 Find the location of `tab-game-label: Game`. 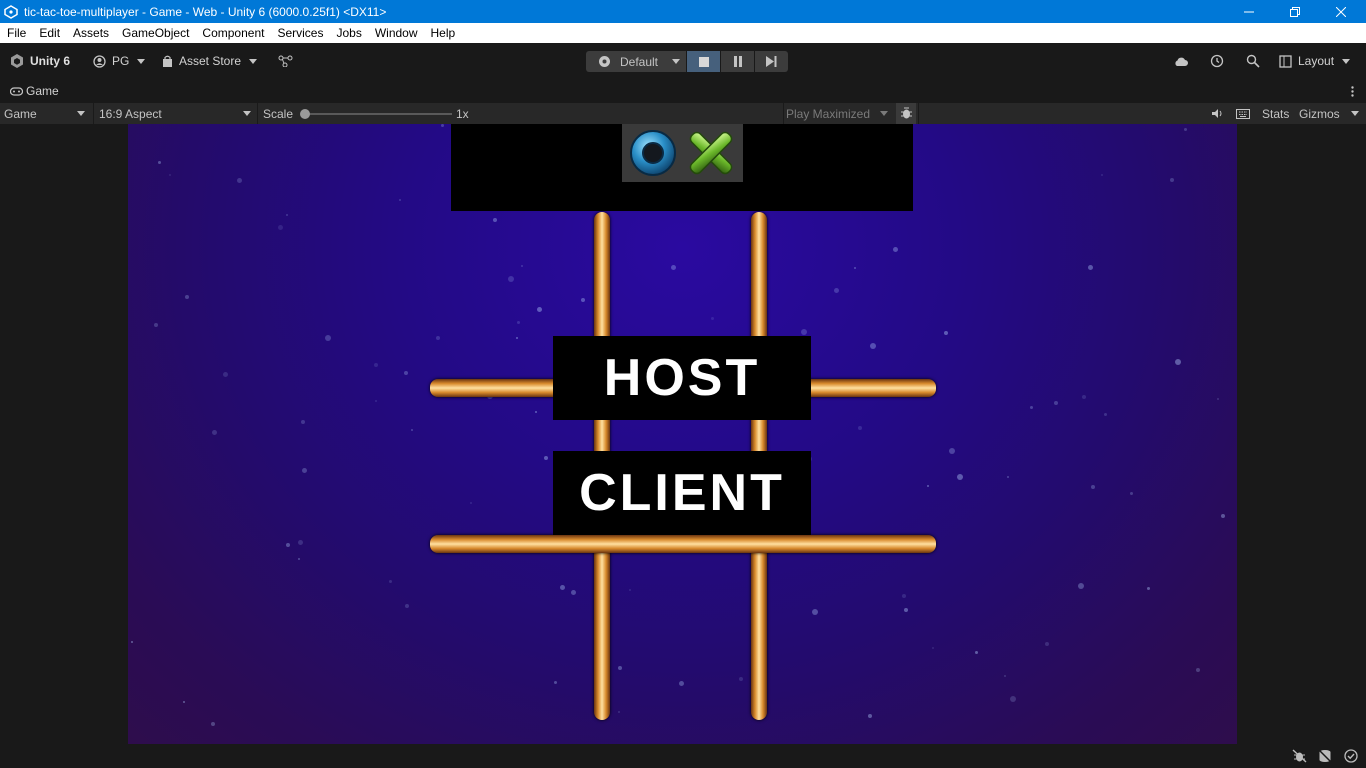

tab-game-label: Game is located at coordinates (42, 91).